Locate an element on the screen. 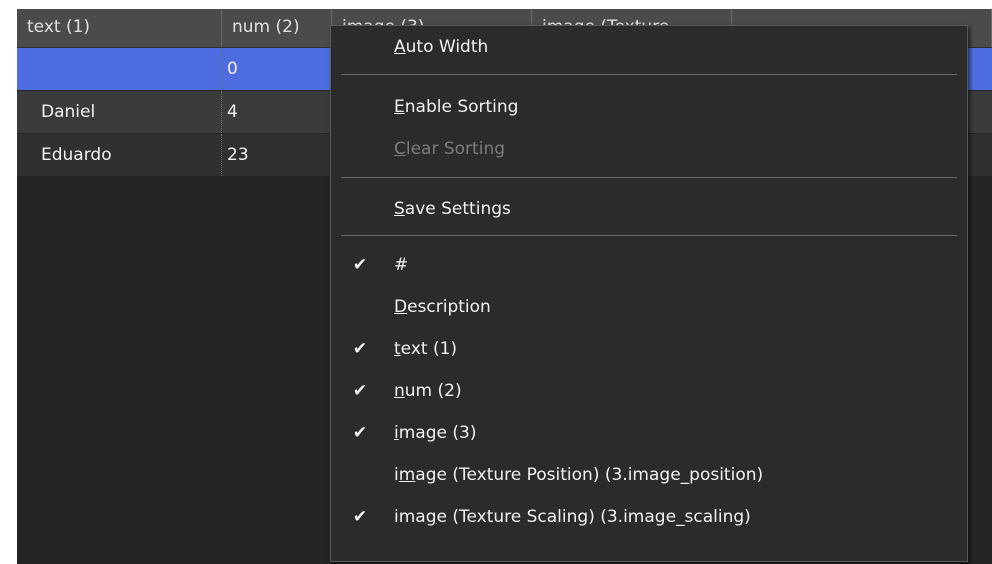 The image size is (992, 564). menu-item-clear-sorting: Clear Sorting is located at coordinates (649, 149).